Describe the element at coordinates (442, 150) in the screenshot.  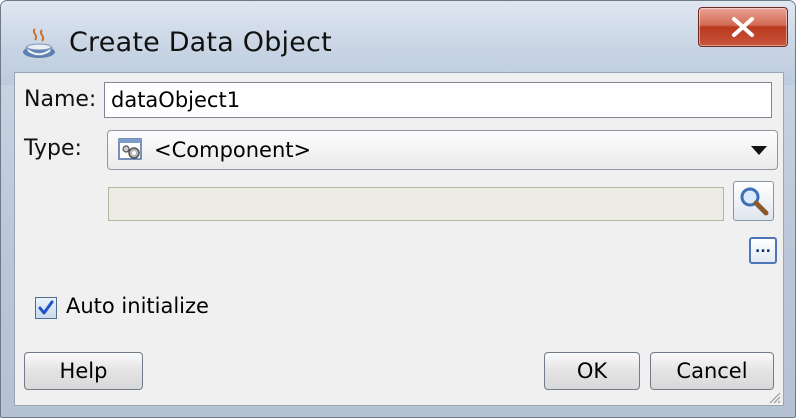
I see `type-dropdown: <Component>` at that location.